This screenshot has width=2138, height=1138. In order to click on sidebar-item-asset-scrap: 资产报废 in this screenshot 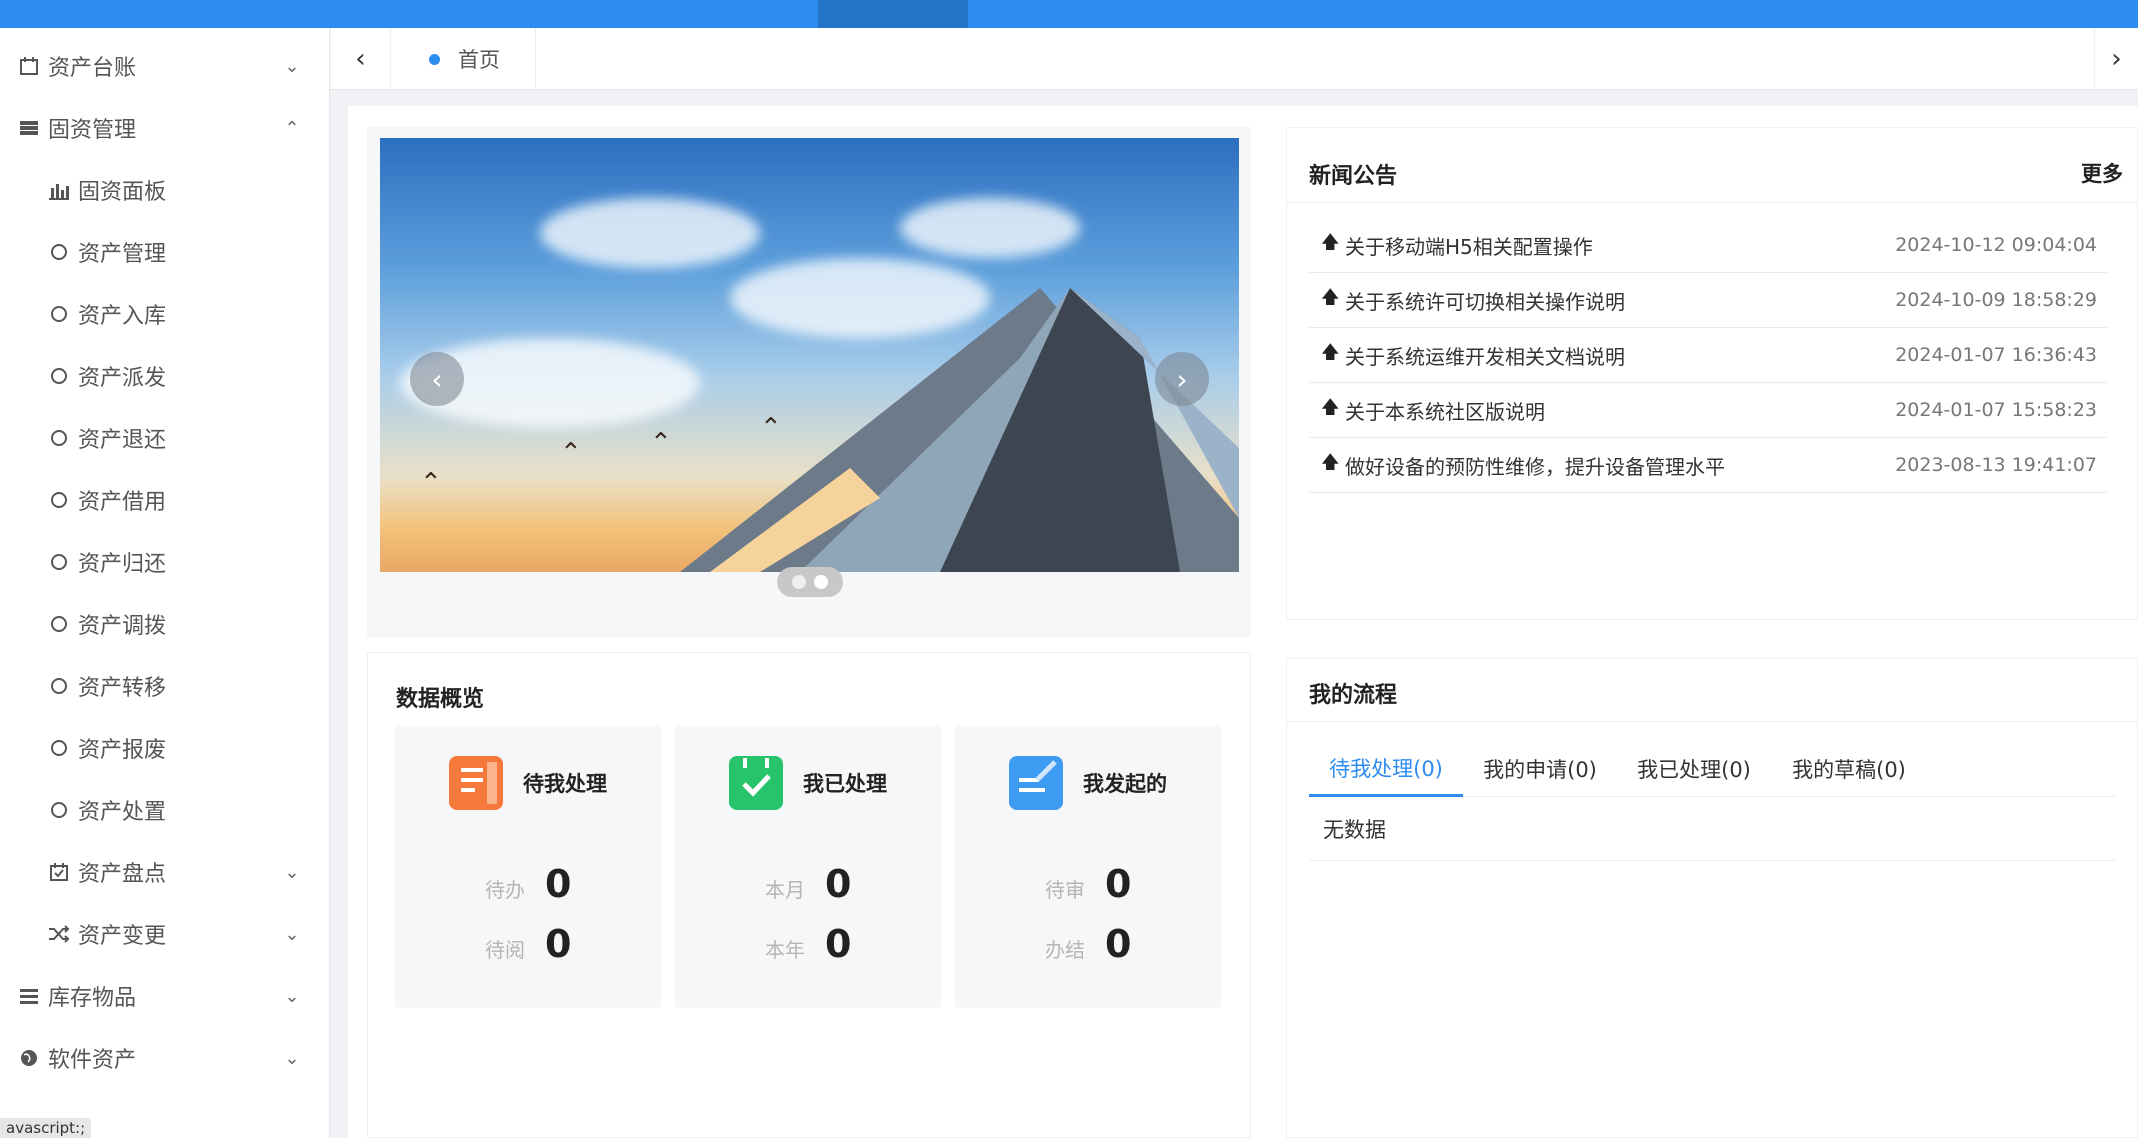, I will do `click(164, 748)`.